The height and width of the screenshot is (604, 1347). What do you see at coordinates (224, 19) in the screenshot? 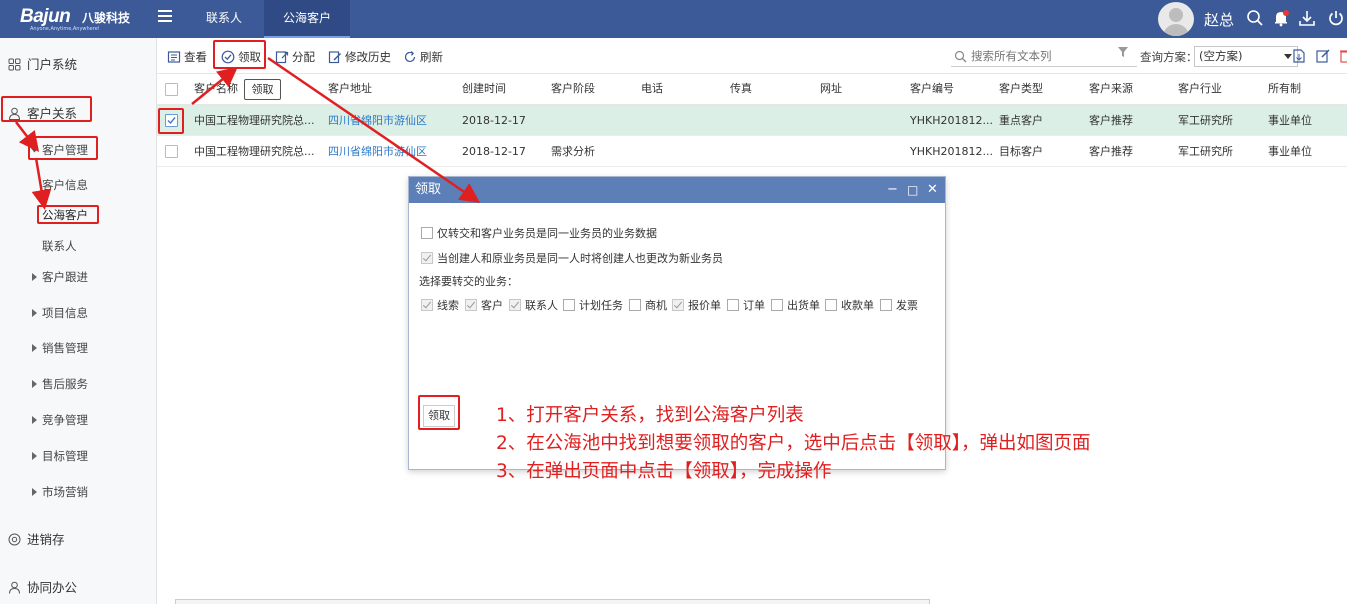
I see `tab-contacts: 联系人` at bounding box center [224, 19].